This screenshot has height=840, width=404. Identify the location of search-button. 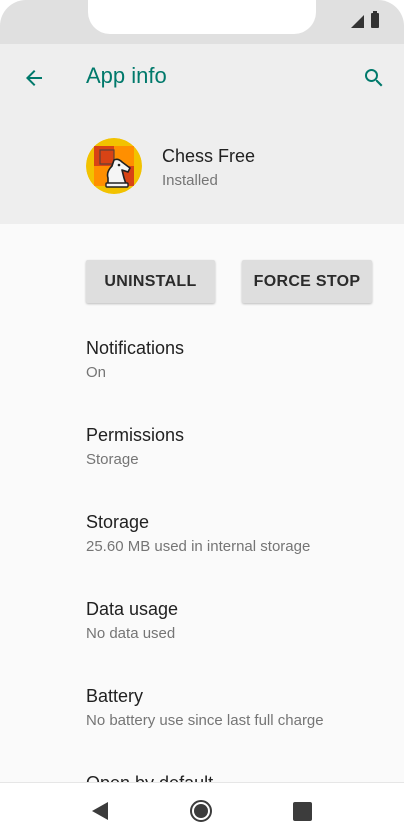
(374, 78).